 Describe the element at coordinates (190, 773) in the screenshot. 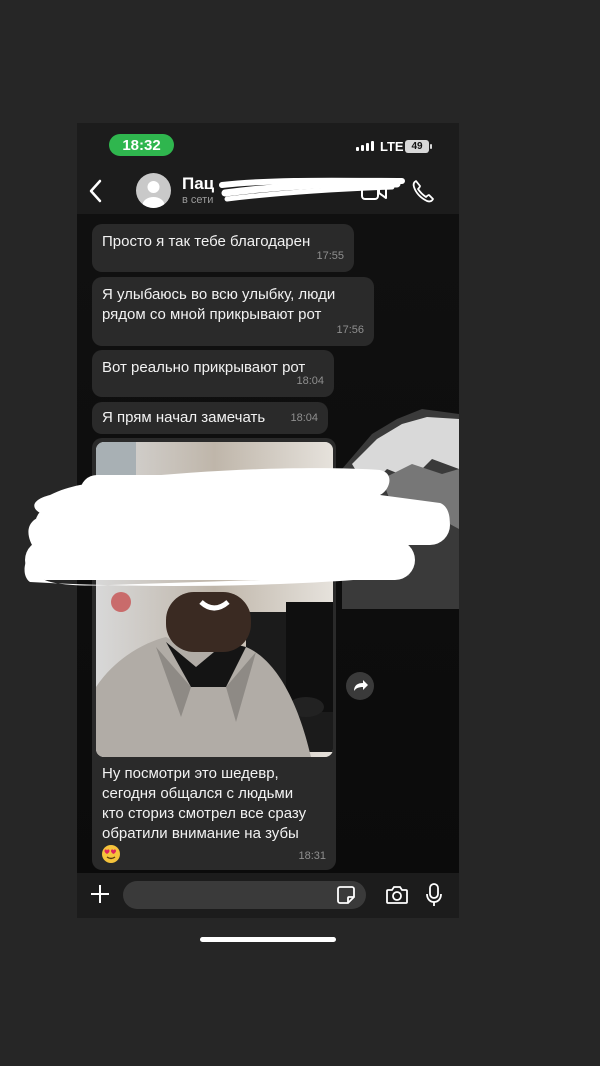

I see `caption-line: Ну посмотри это шедевр,` at that location.